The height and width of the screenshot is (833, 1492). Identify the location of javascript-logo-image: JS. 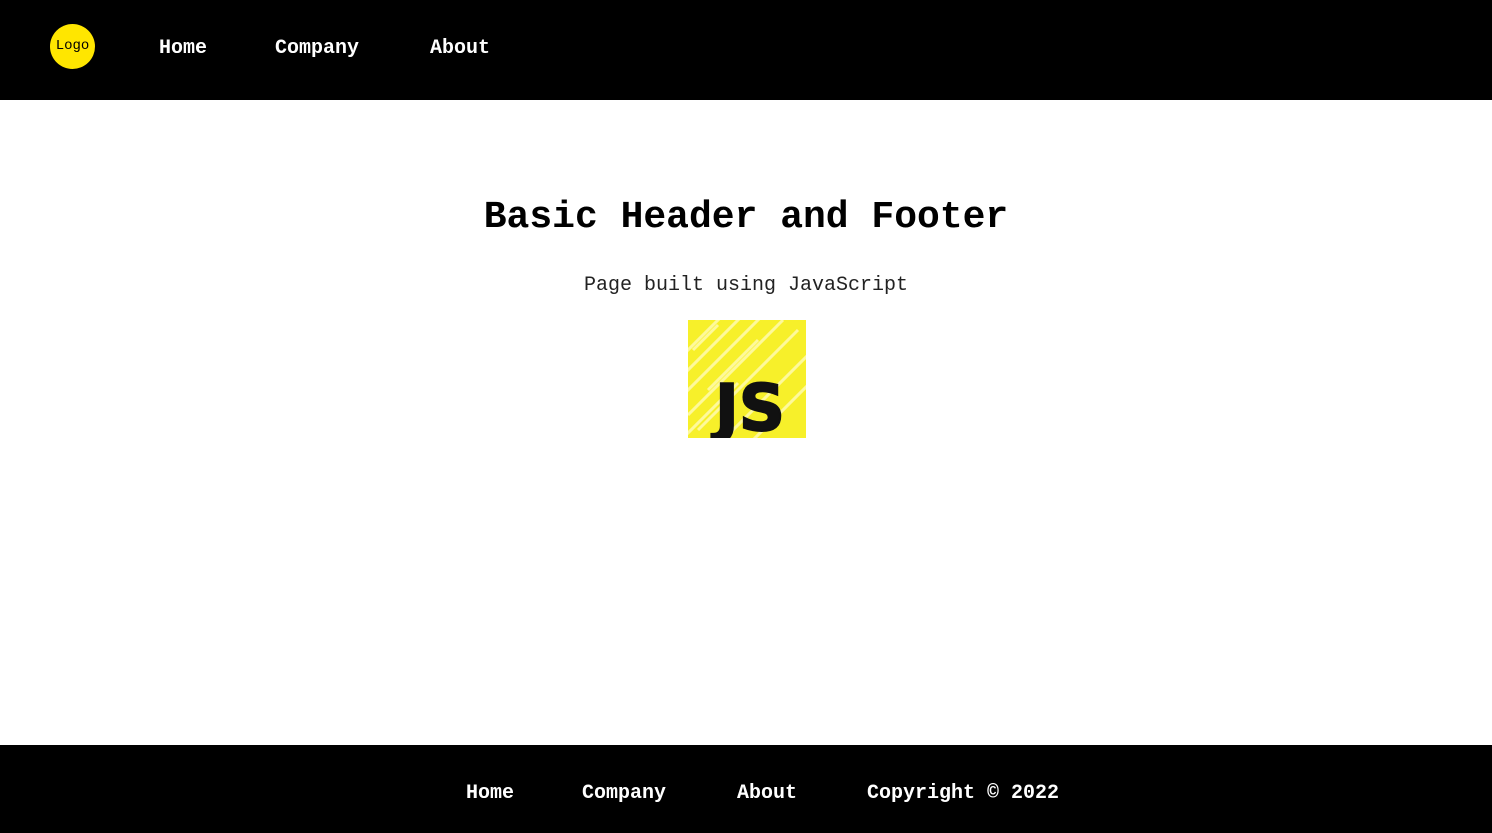
(747, 379).